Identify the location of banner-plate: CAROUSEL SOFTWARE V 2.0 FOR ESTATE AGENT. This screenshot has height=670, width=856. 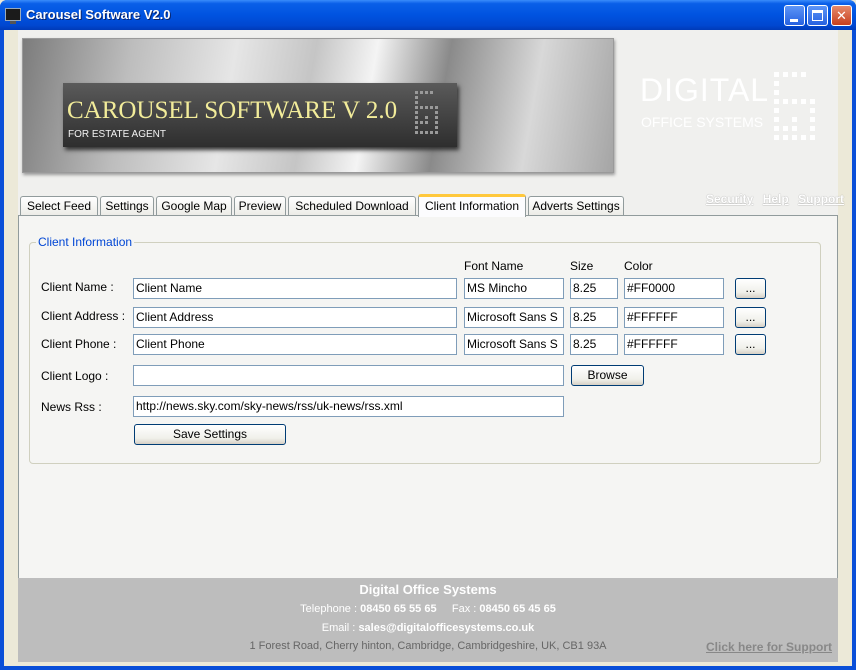
(260, 115).